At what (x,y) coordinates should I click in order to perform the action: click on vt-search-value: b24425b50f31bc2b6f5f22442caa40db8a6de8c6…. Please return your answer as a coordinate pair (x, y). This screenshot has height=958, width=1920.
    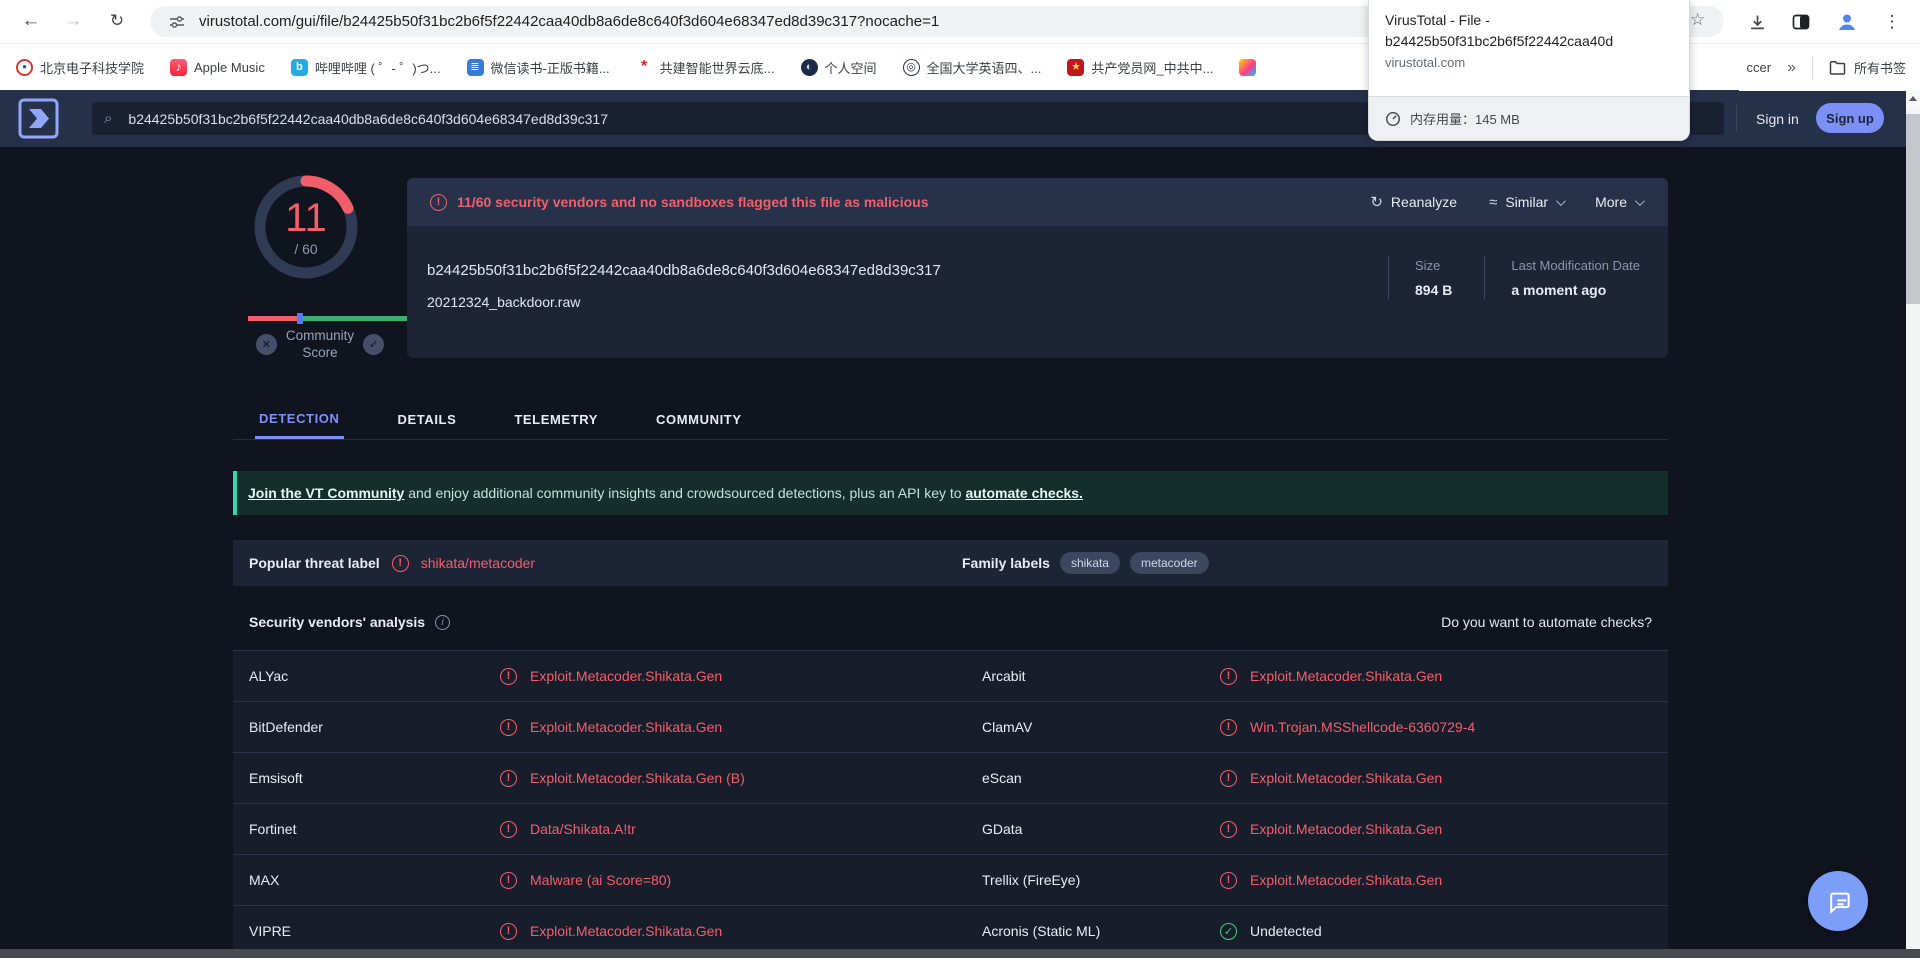
    Looking at the image, I should click on (368, 118).